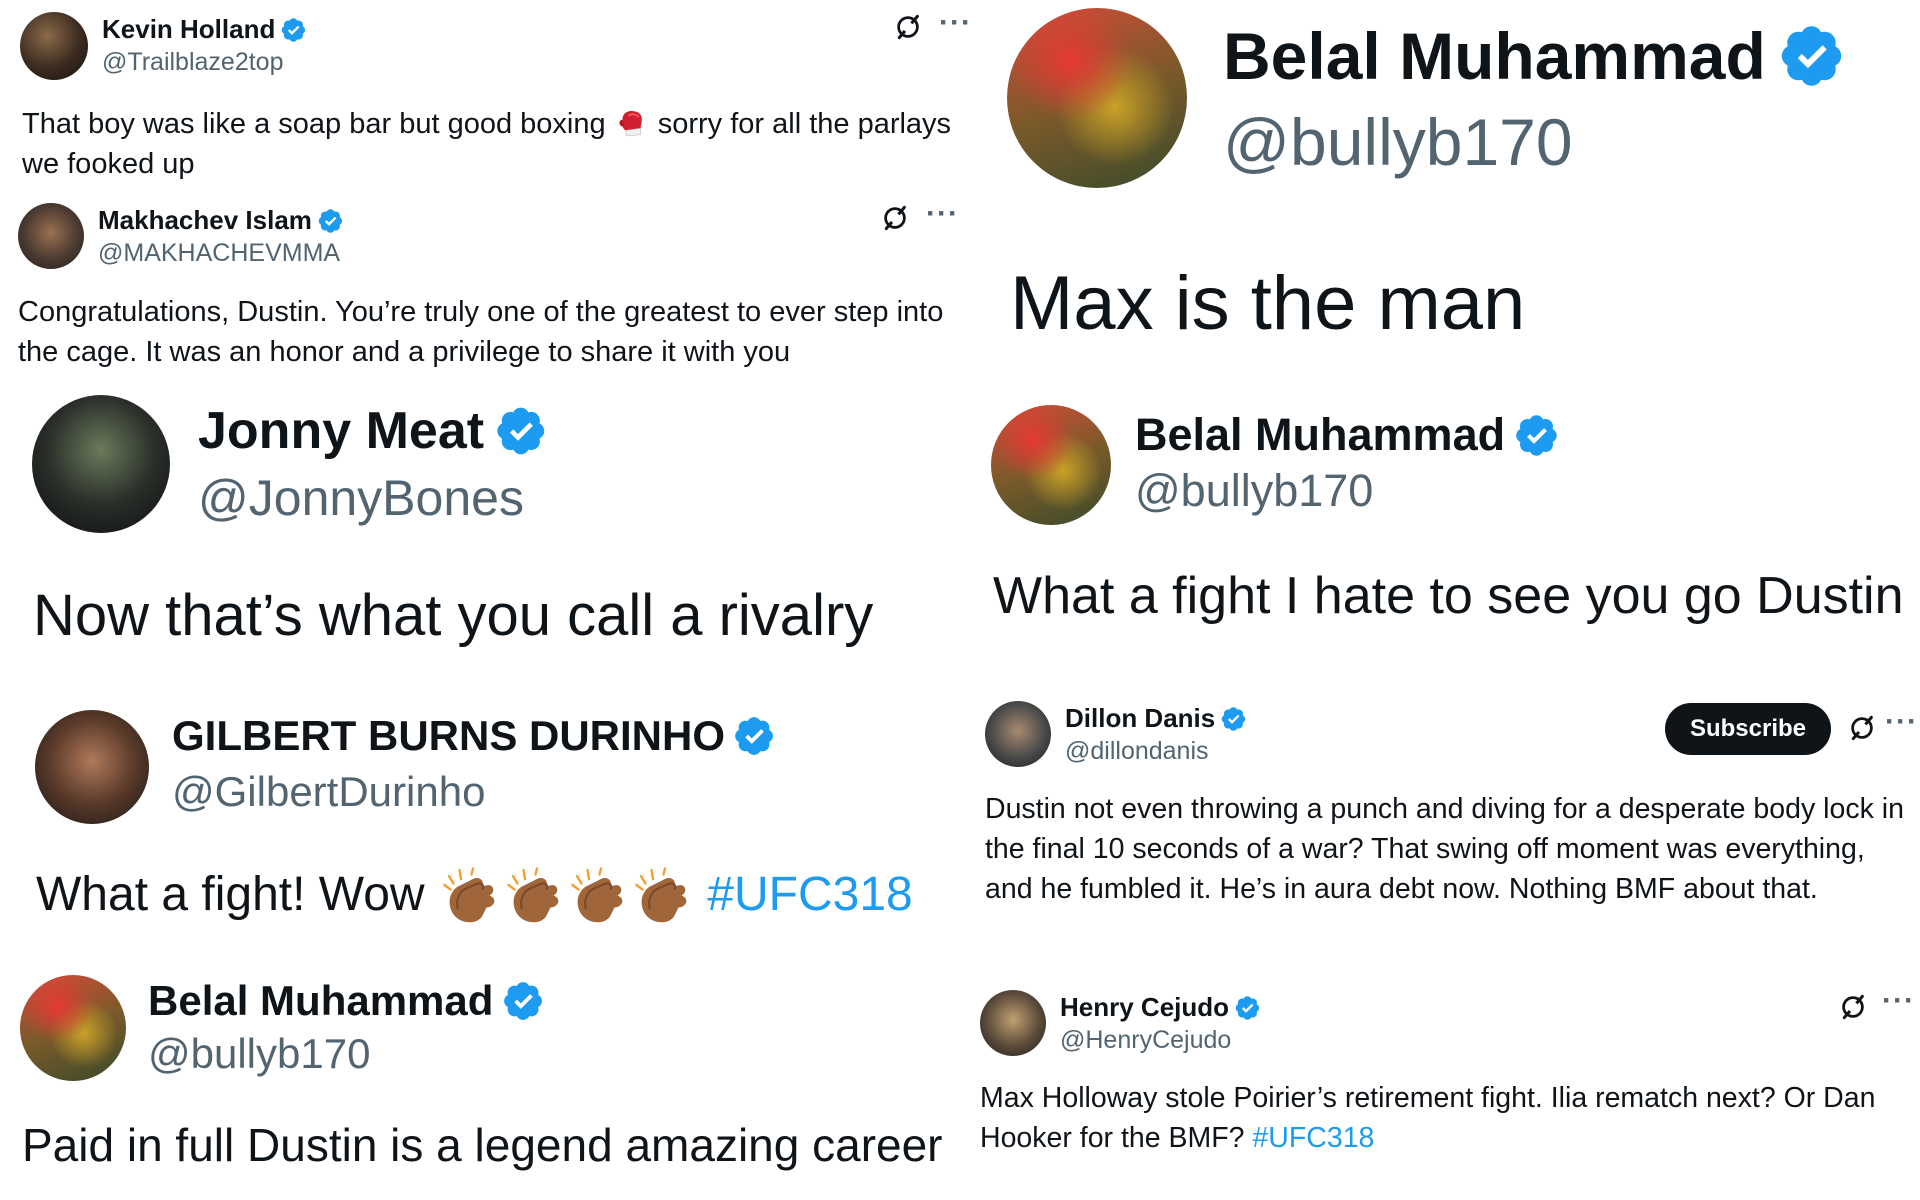 This screenshot has width=1920, height=1200. I want to click on author-name-text: Makhachev Islam, so click(205, 220).